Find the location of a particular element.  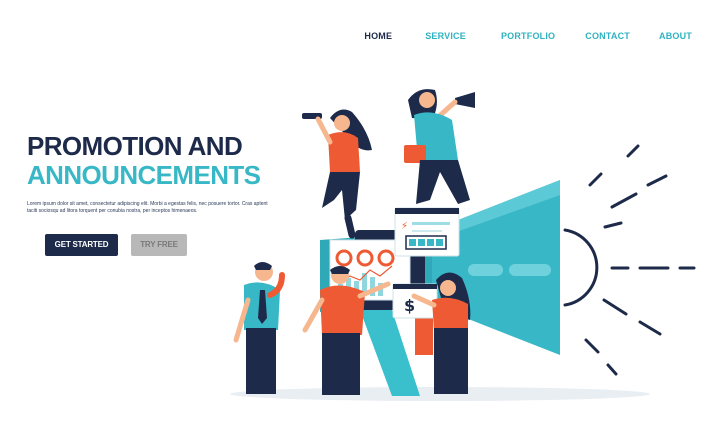

top-navigation: HOME SERVICE PORTFOLIO CONTACT ABOUT is located at coordinates (528, 36).